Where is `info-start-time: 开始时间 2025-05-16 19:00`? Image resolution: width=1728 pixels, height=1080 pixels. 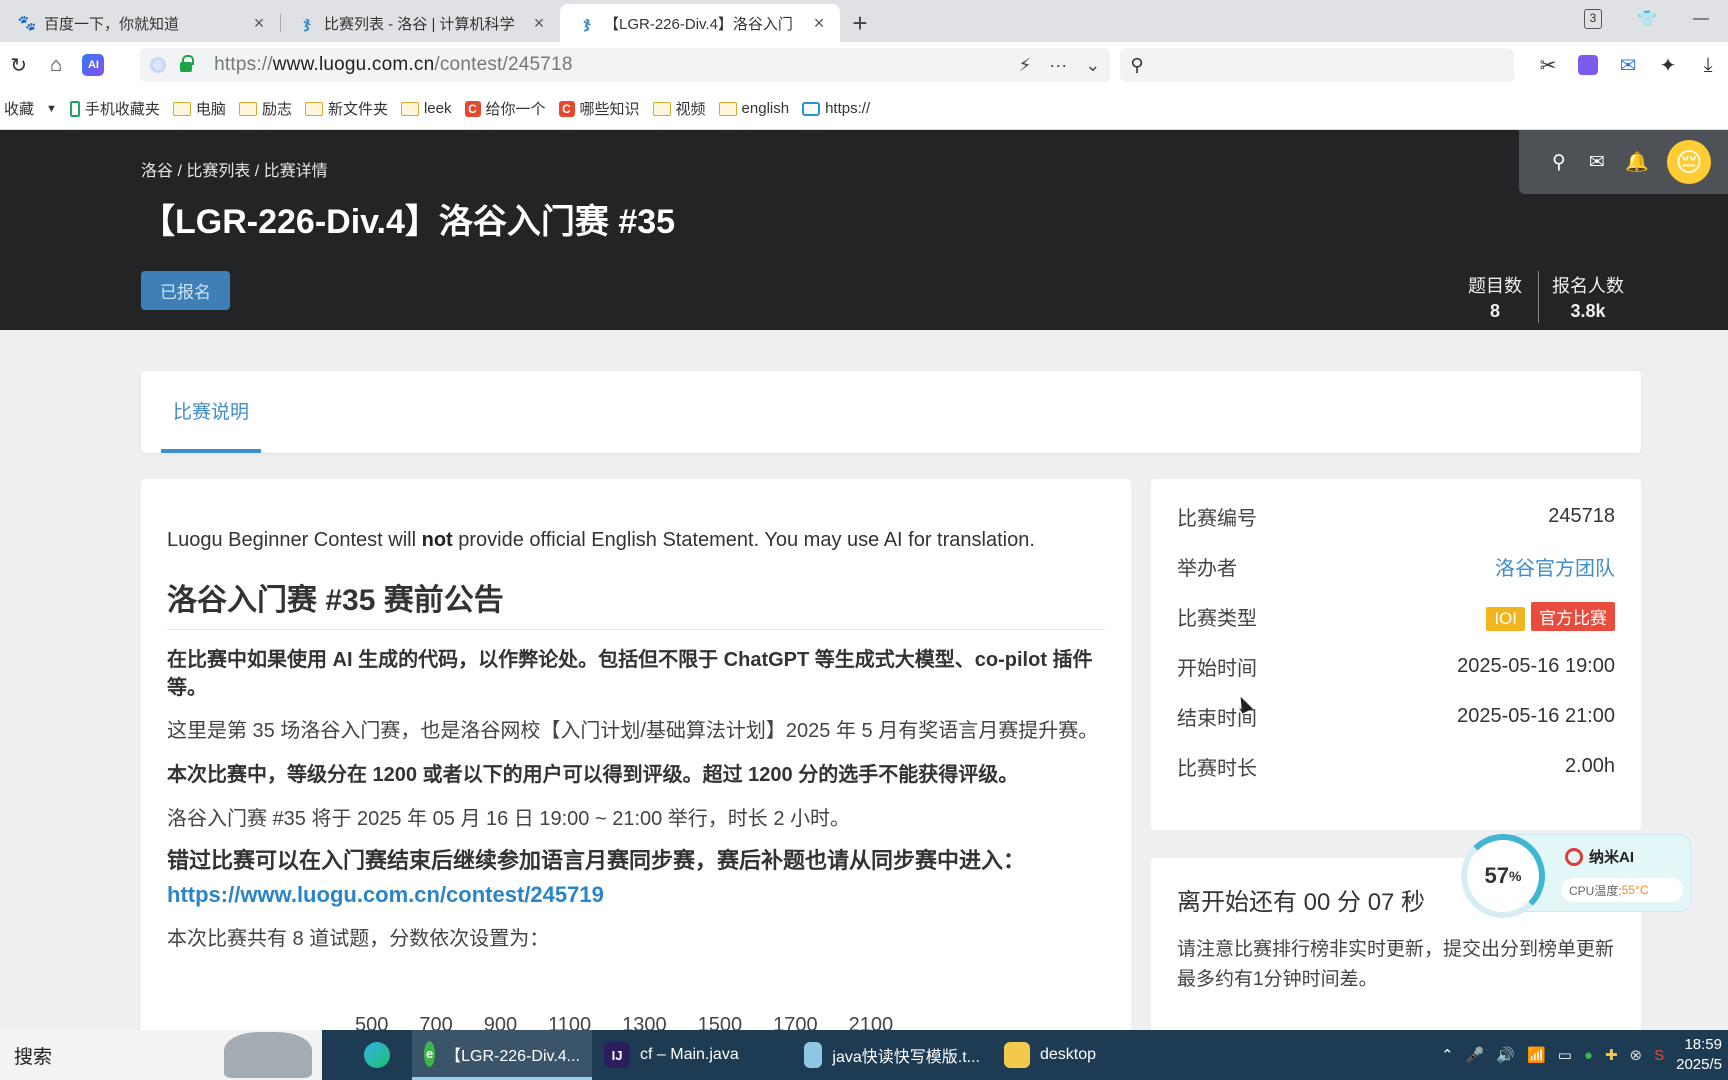
info-start-time: 开始时间 2025-05-16 19:00 is located at coordinates (1396, 666).